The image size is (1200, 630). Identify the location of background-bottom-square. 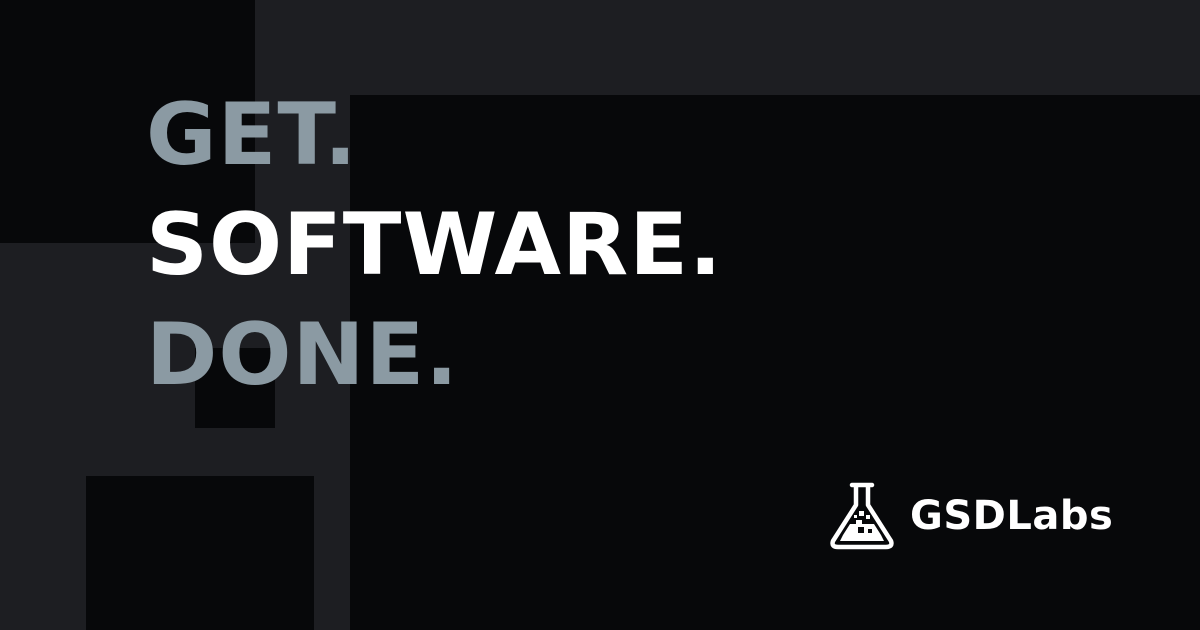
(200, 553).